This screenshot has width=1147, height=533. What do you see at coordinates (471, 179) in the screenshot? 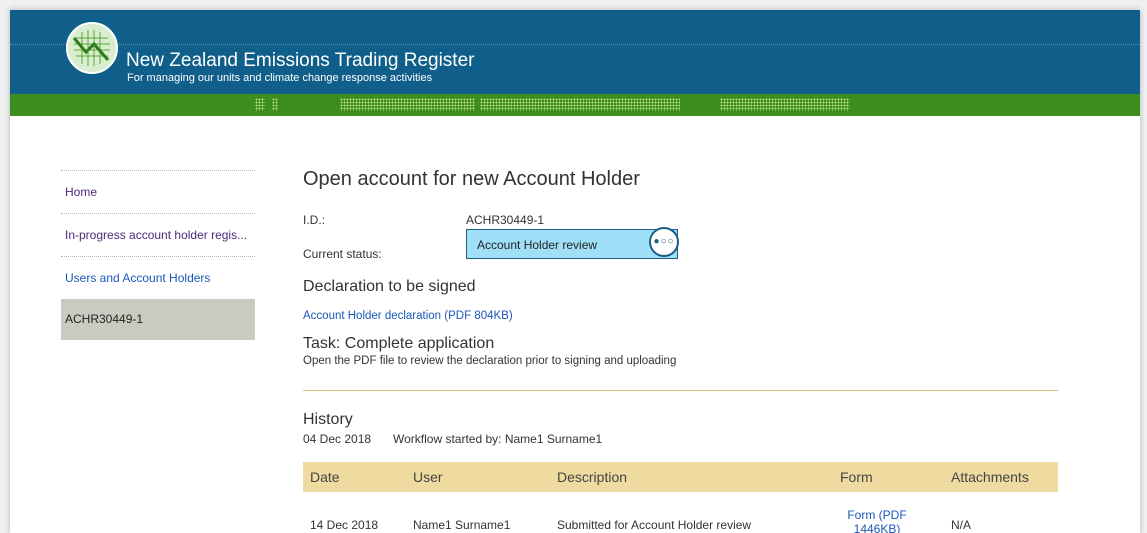
I see `page-title: Open account for new Account Holder` at bounding box center [471, 179].